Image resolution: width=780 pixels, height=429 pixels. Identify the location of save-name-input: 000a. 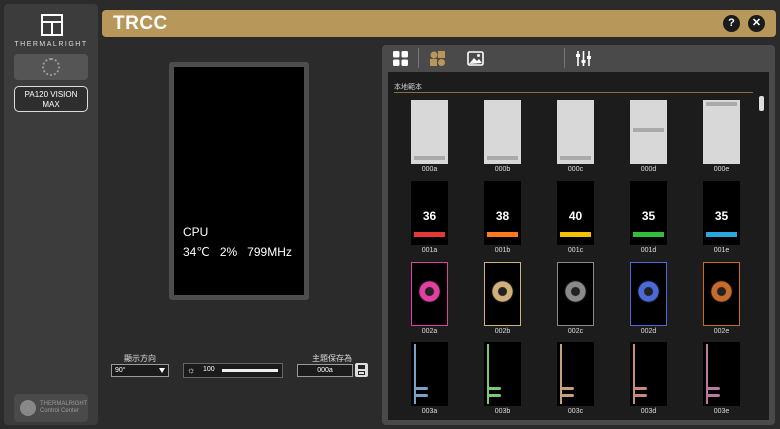
(325, 370).